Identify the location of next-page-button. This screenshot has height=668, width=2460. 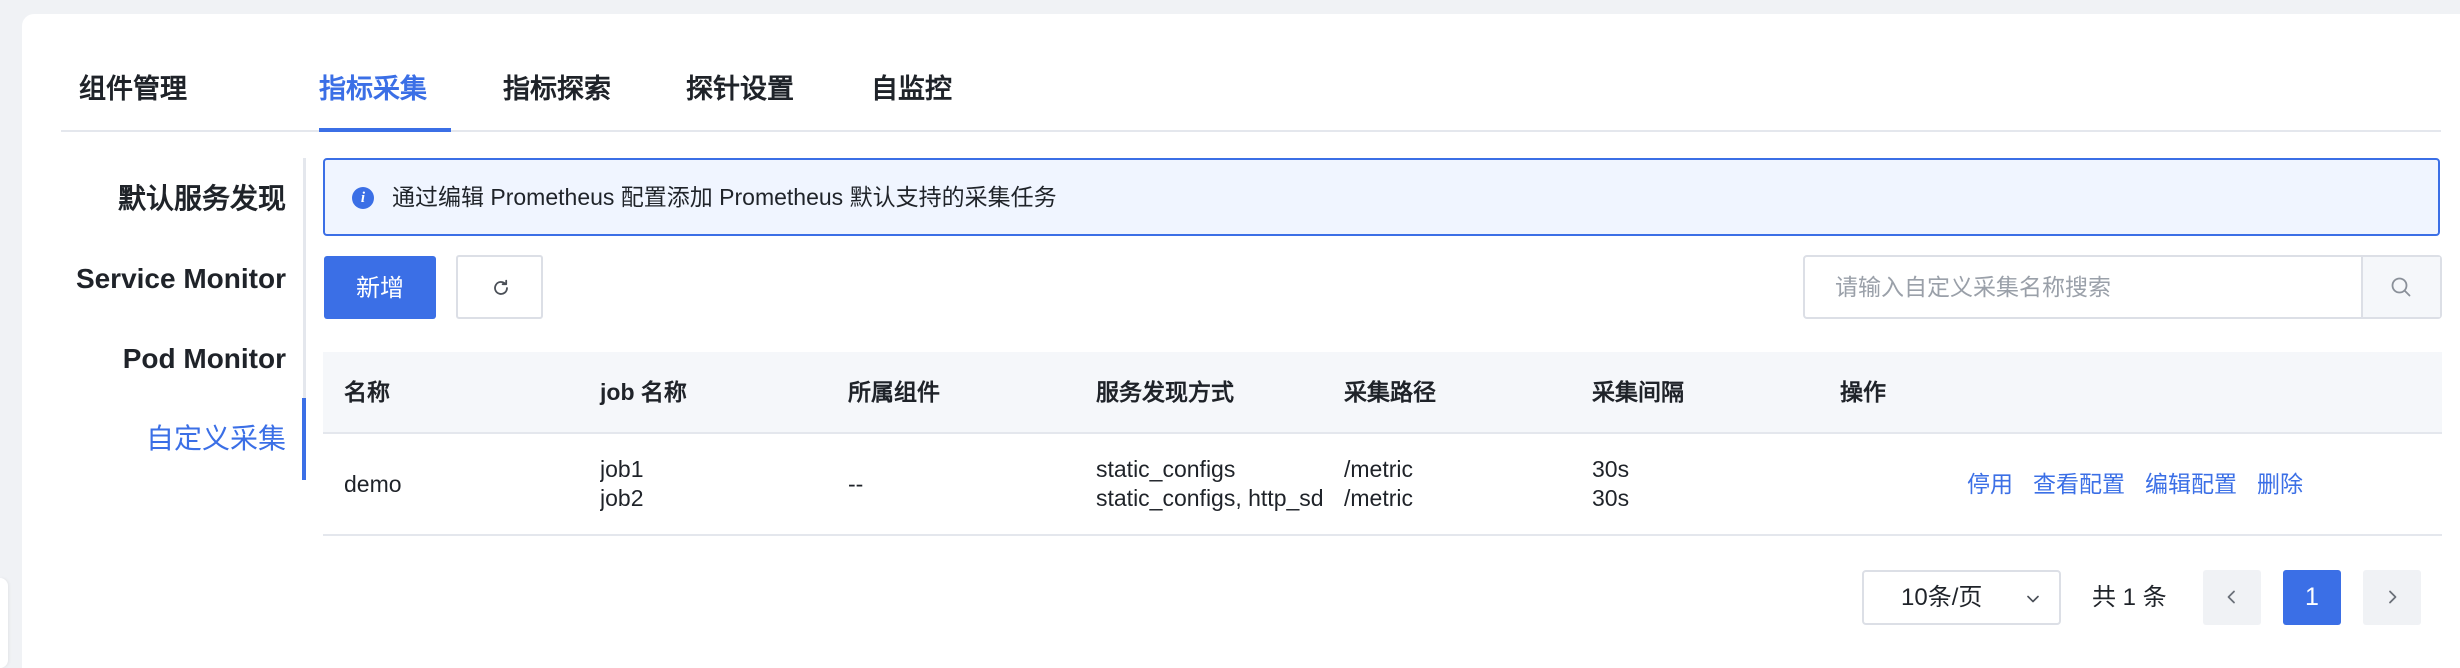
(2392, 597).